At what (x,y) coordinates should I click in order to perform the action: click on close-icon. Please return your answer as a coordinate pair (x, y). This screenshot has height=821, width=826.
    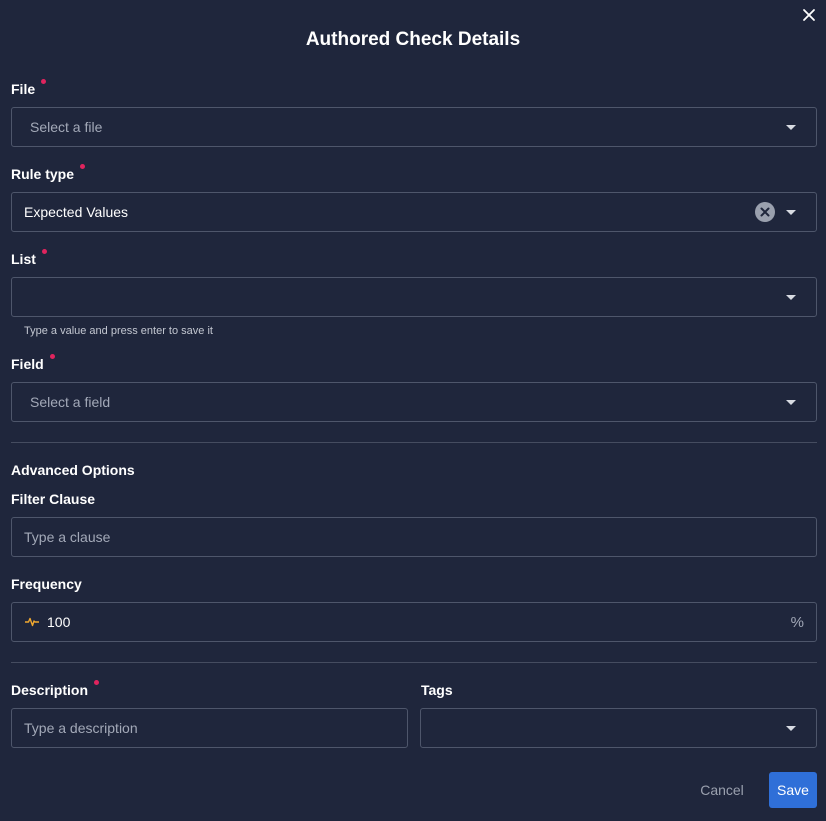
    Looking at the image, I should click on (809, 15).